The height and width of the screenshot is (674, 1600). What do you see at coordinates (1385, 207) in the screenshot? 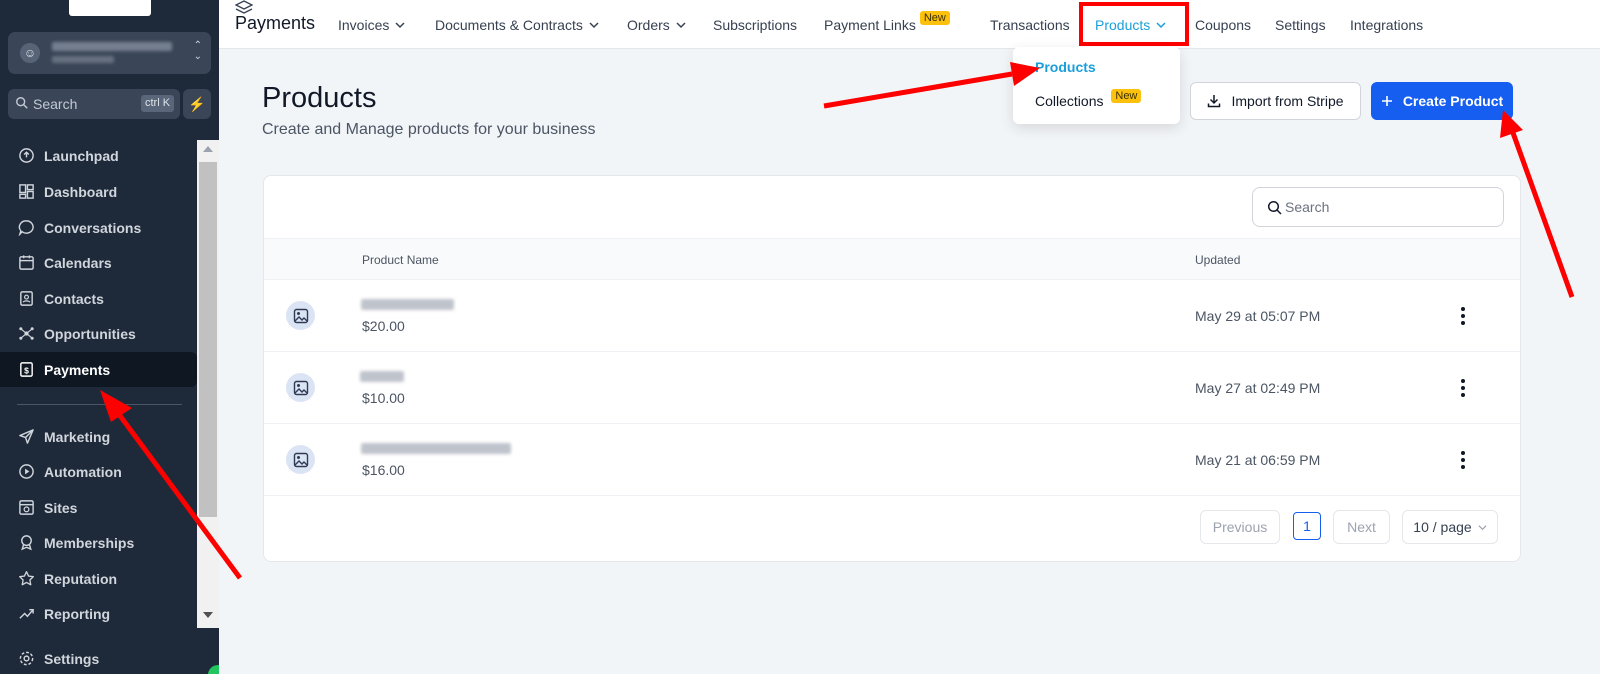
I see `search-input` at bounding box center [1385, 207].